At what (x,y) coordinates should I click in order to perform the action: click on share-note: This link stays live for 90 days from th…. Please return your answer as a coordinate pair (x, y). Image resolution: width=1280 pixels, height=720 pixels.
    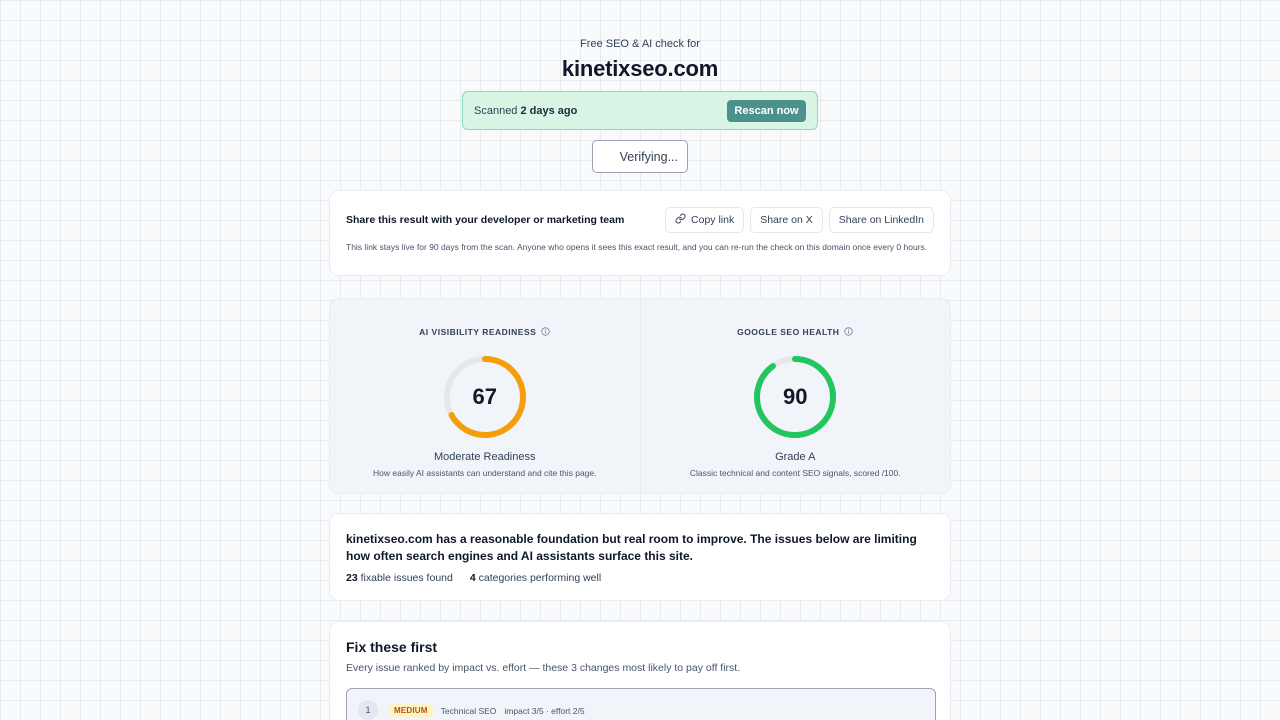
    Looking at the image, I should click on (637, 247).